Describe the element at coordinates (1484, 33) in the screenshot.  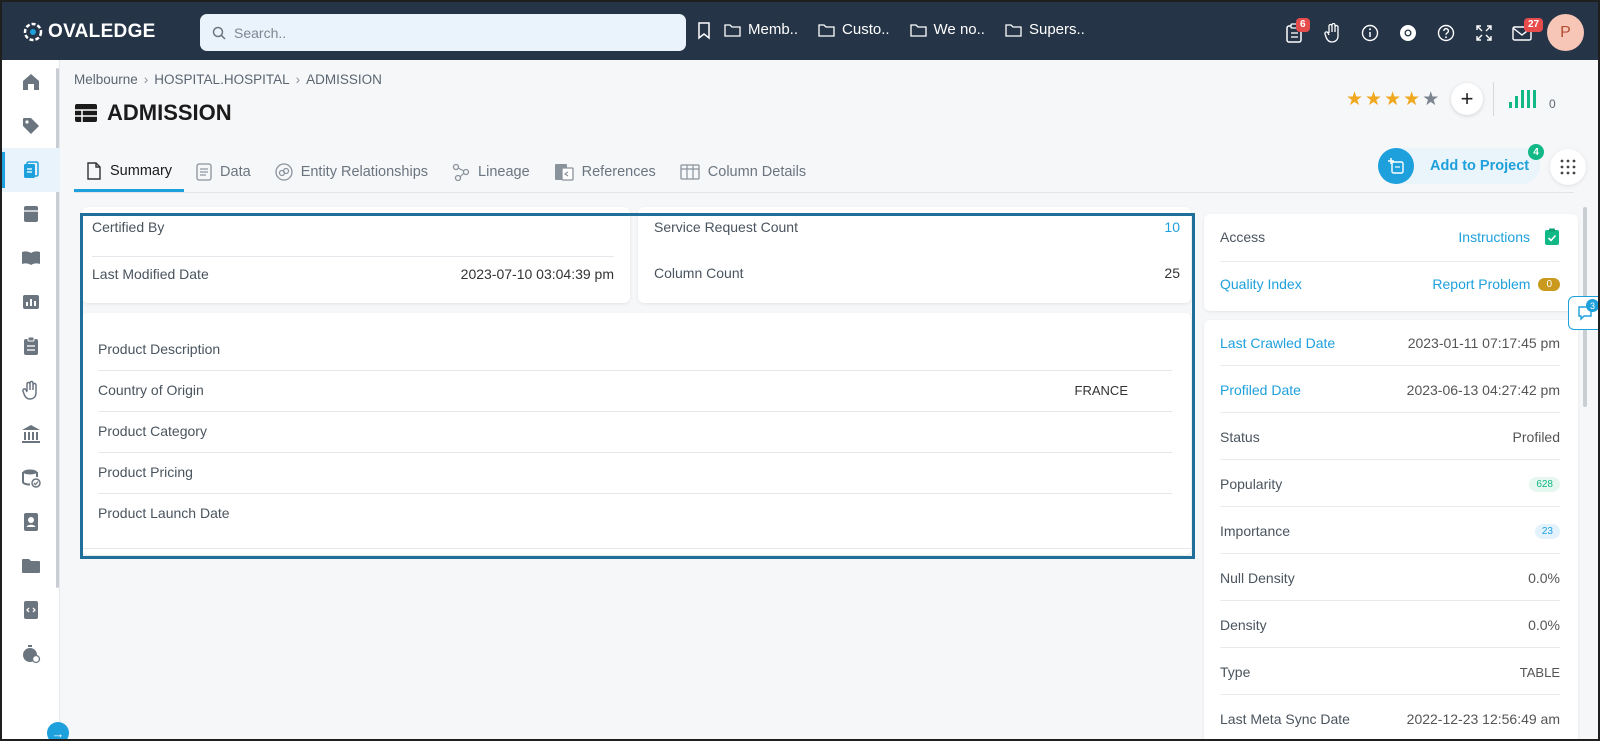
I see `fullscreen-icon` at that location.